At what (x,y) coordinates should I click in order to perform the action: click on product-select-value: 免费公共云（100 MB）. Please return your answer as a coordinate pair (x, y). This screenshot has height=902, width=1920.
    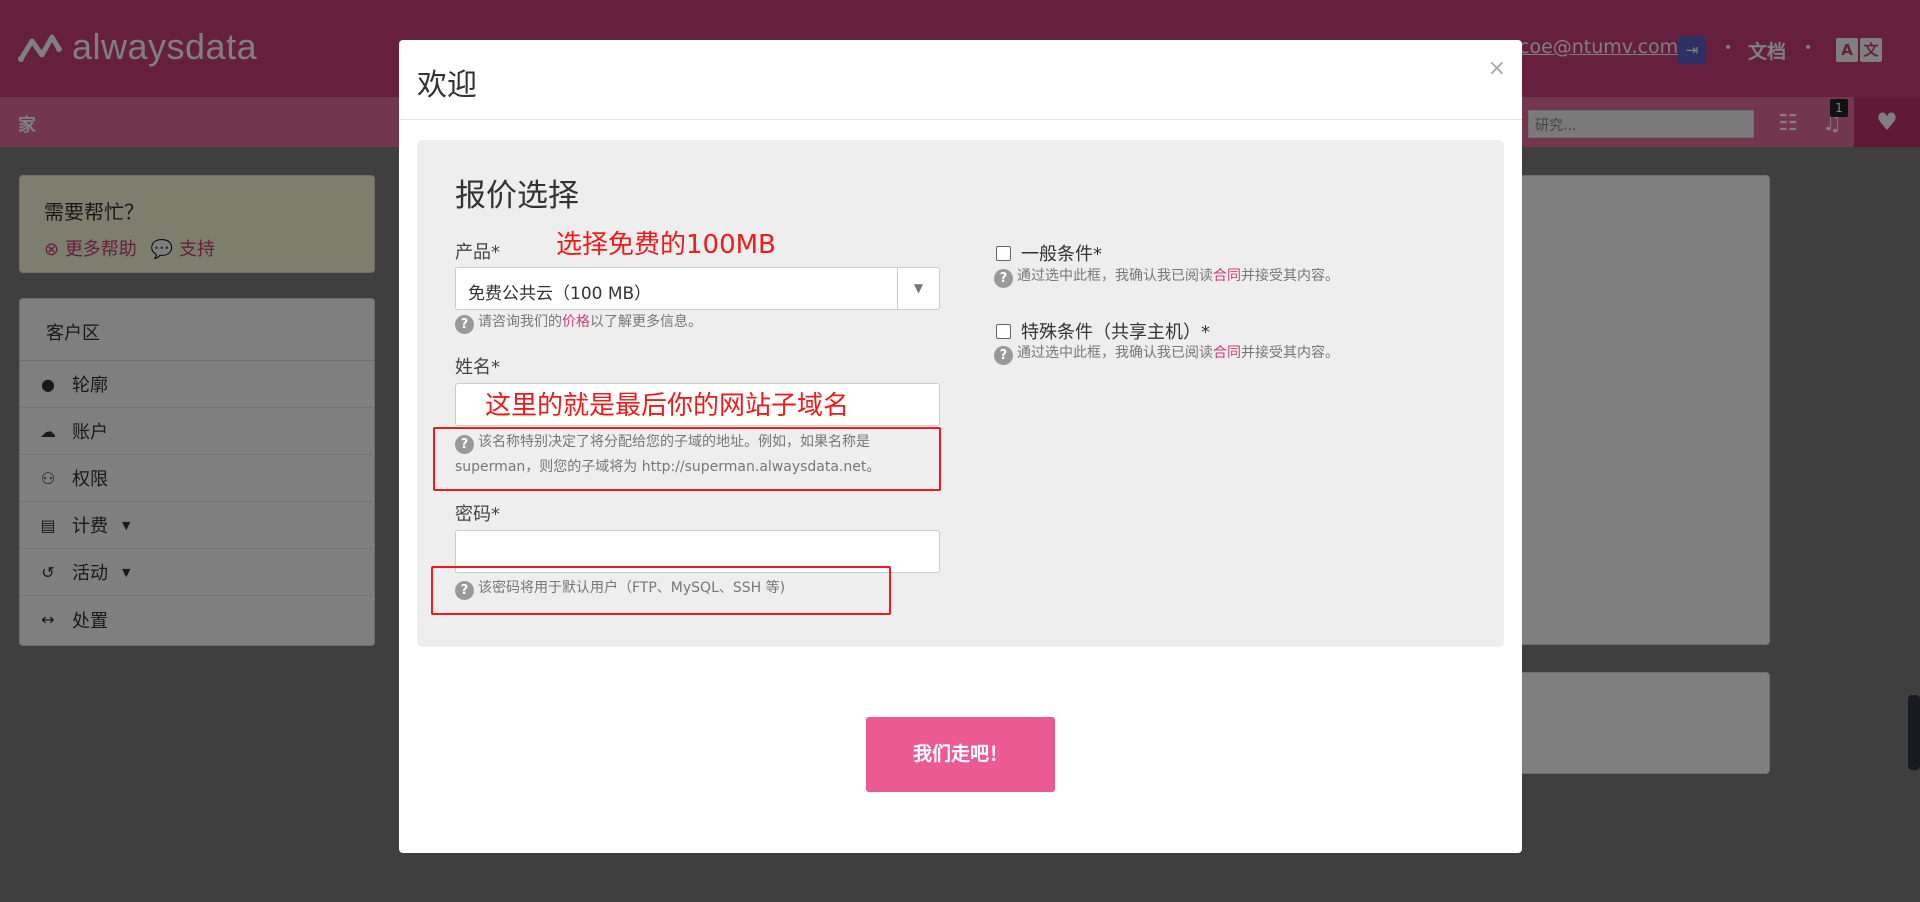
    Looking at the image, I should click on (560, 294).